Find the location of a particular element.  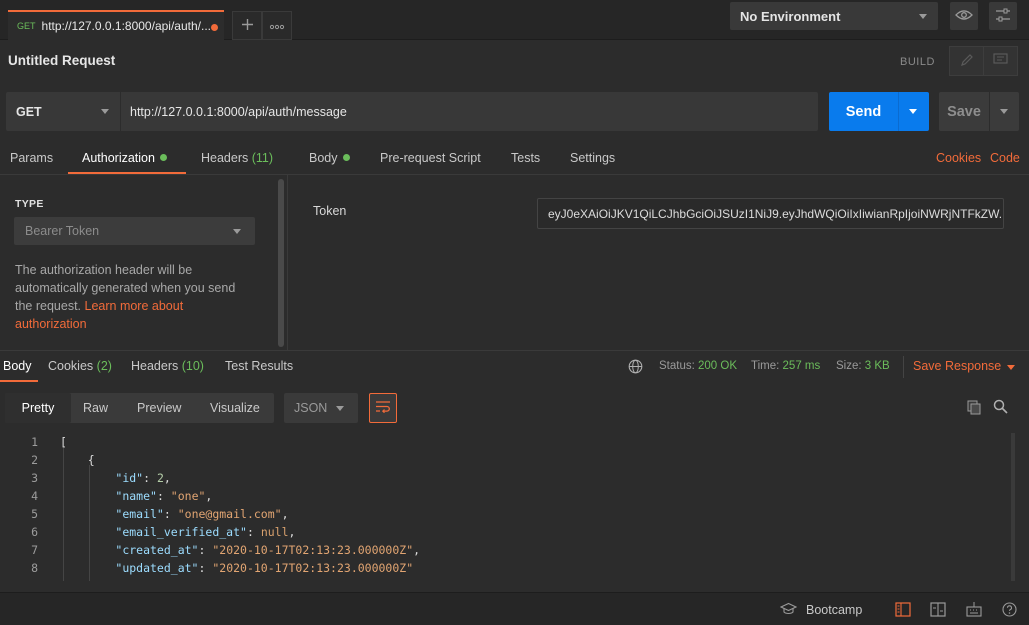

time-label: Time: is located at coordinates (765, 366).